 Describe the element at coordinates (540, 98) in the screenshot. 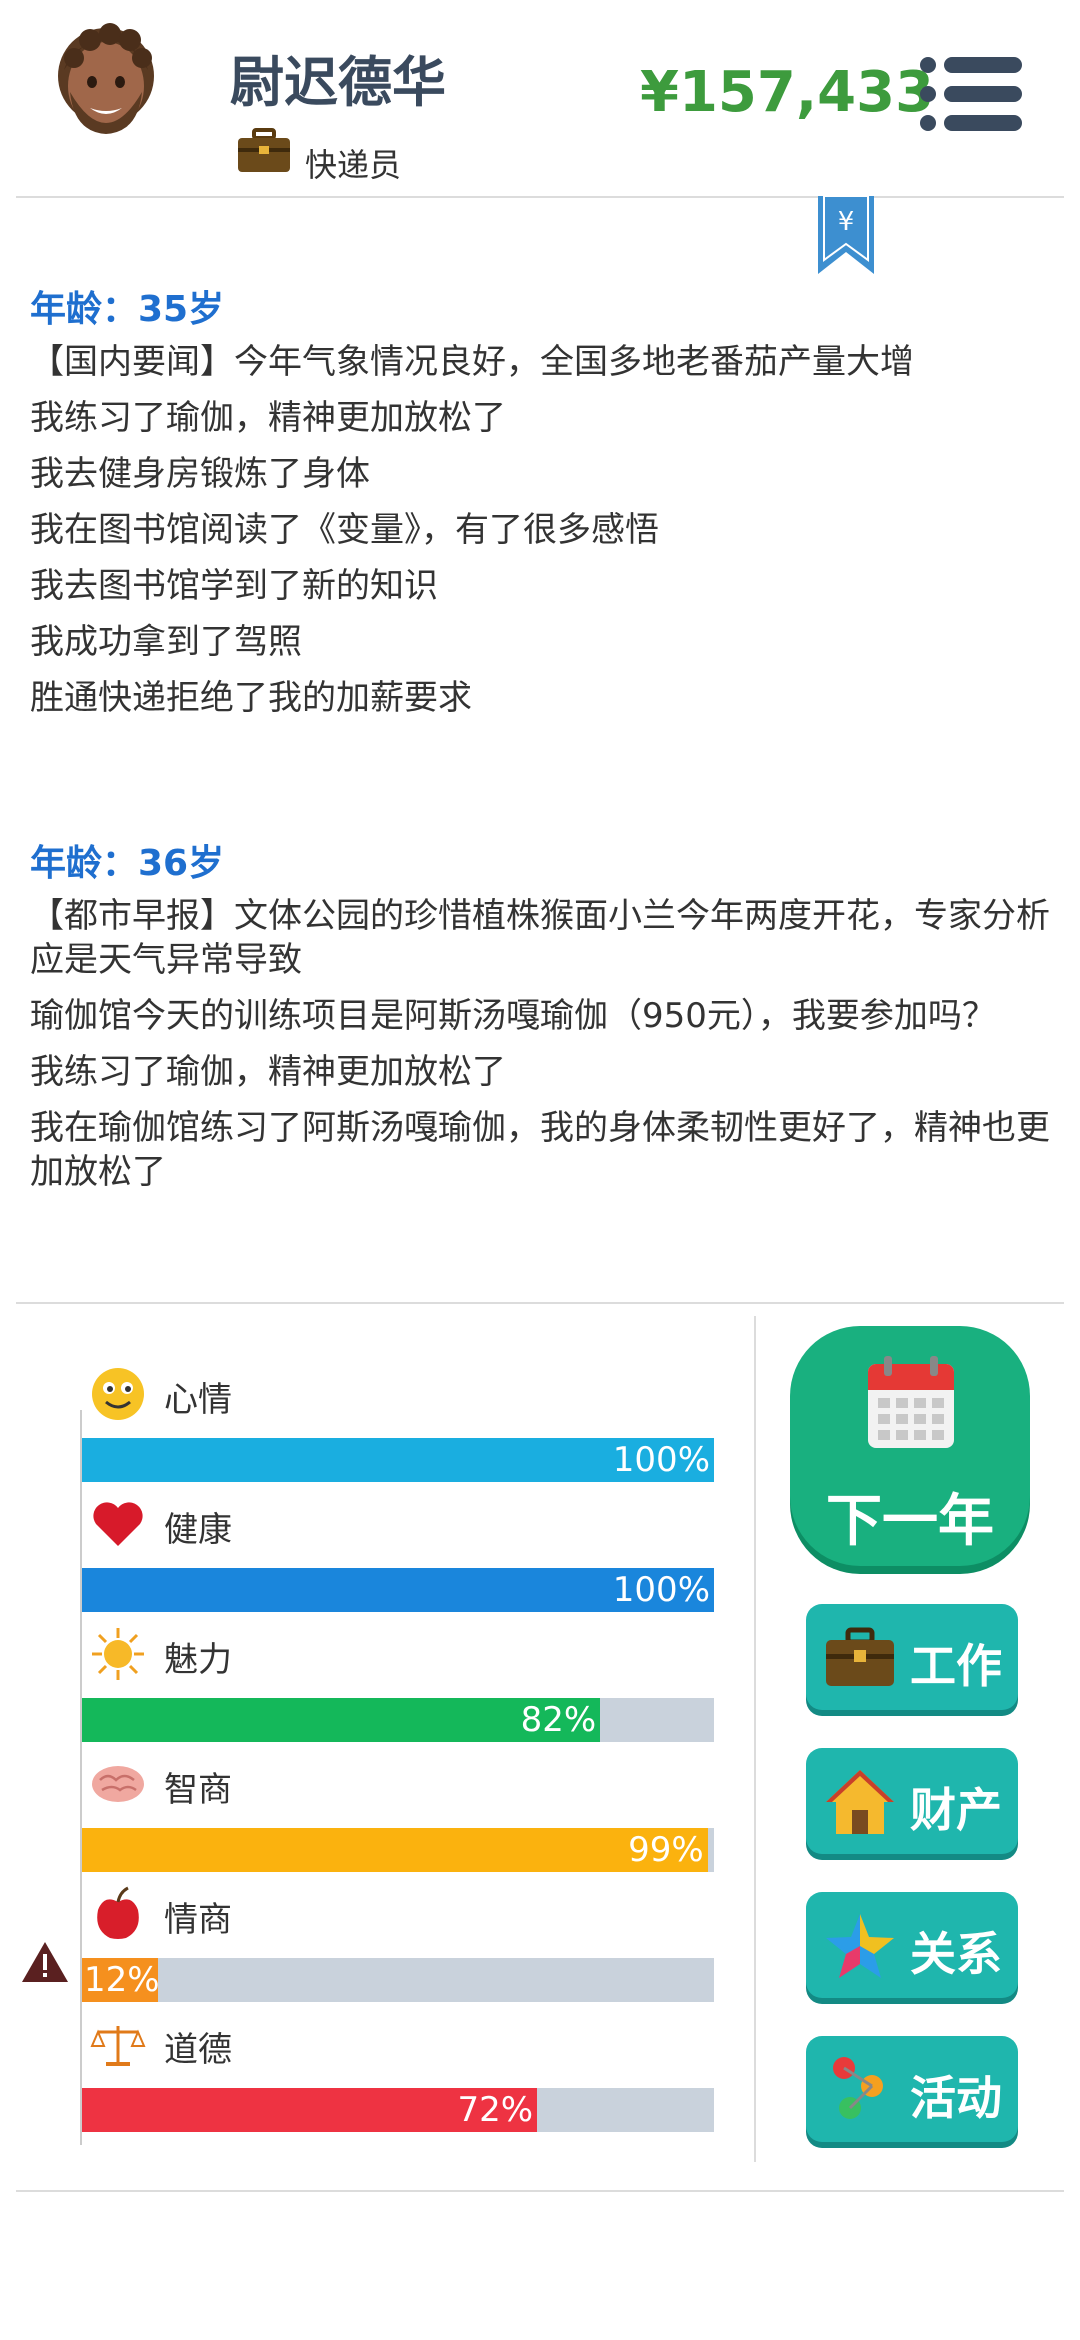

I see `header: 尉迟德华 快递员 ¥157,433` at that location.